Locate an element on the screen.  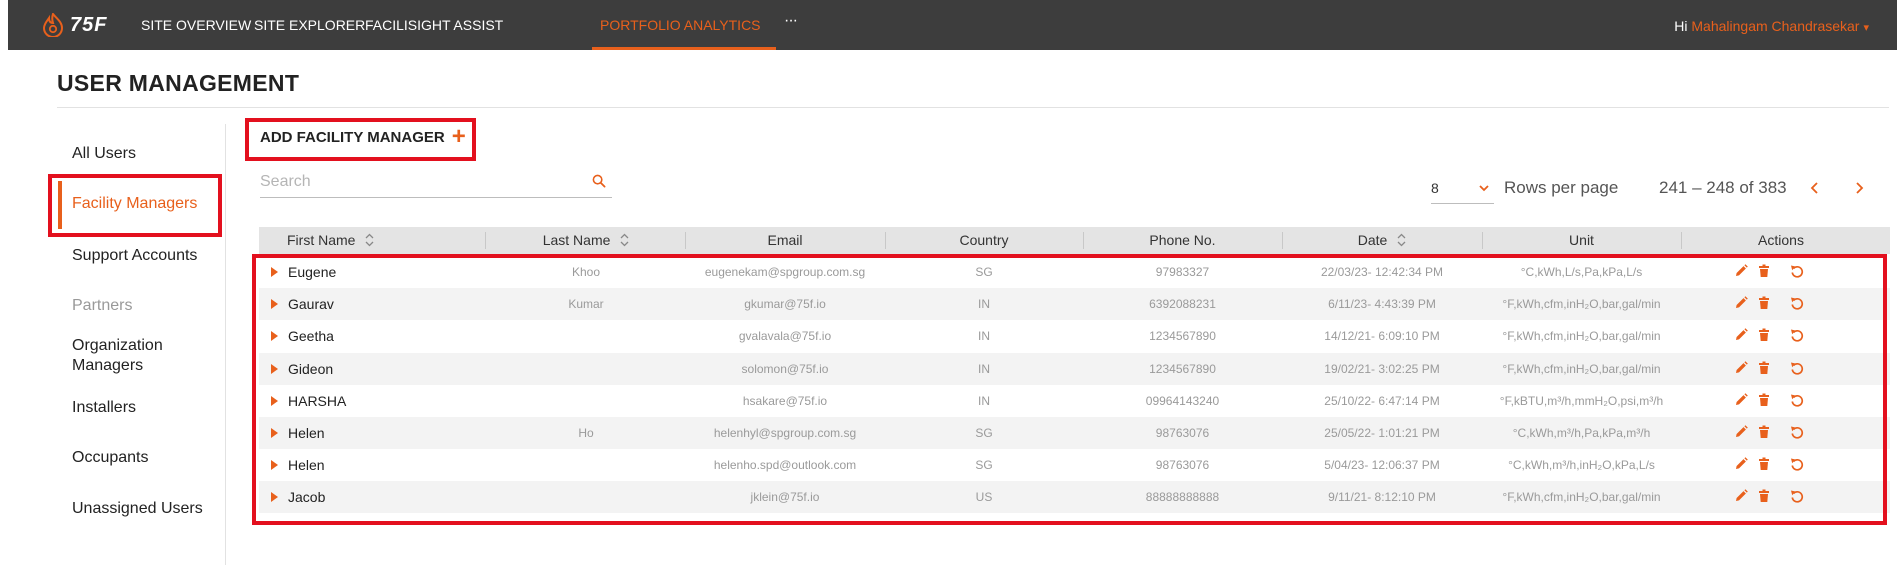
active-nav-indicator is located at coordinates (684, 48).